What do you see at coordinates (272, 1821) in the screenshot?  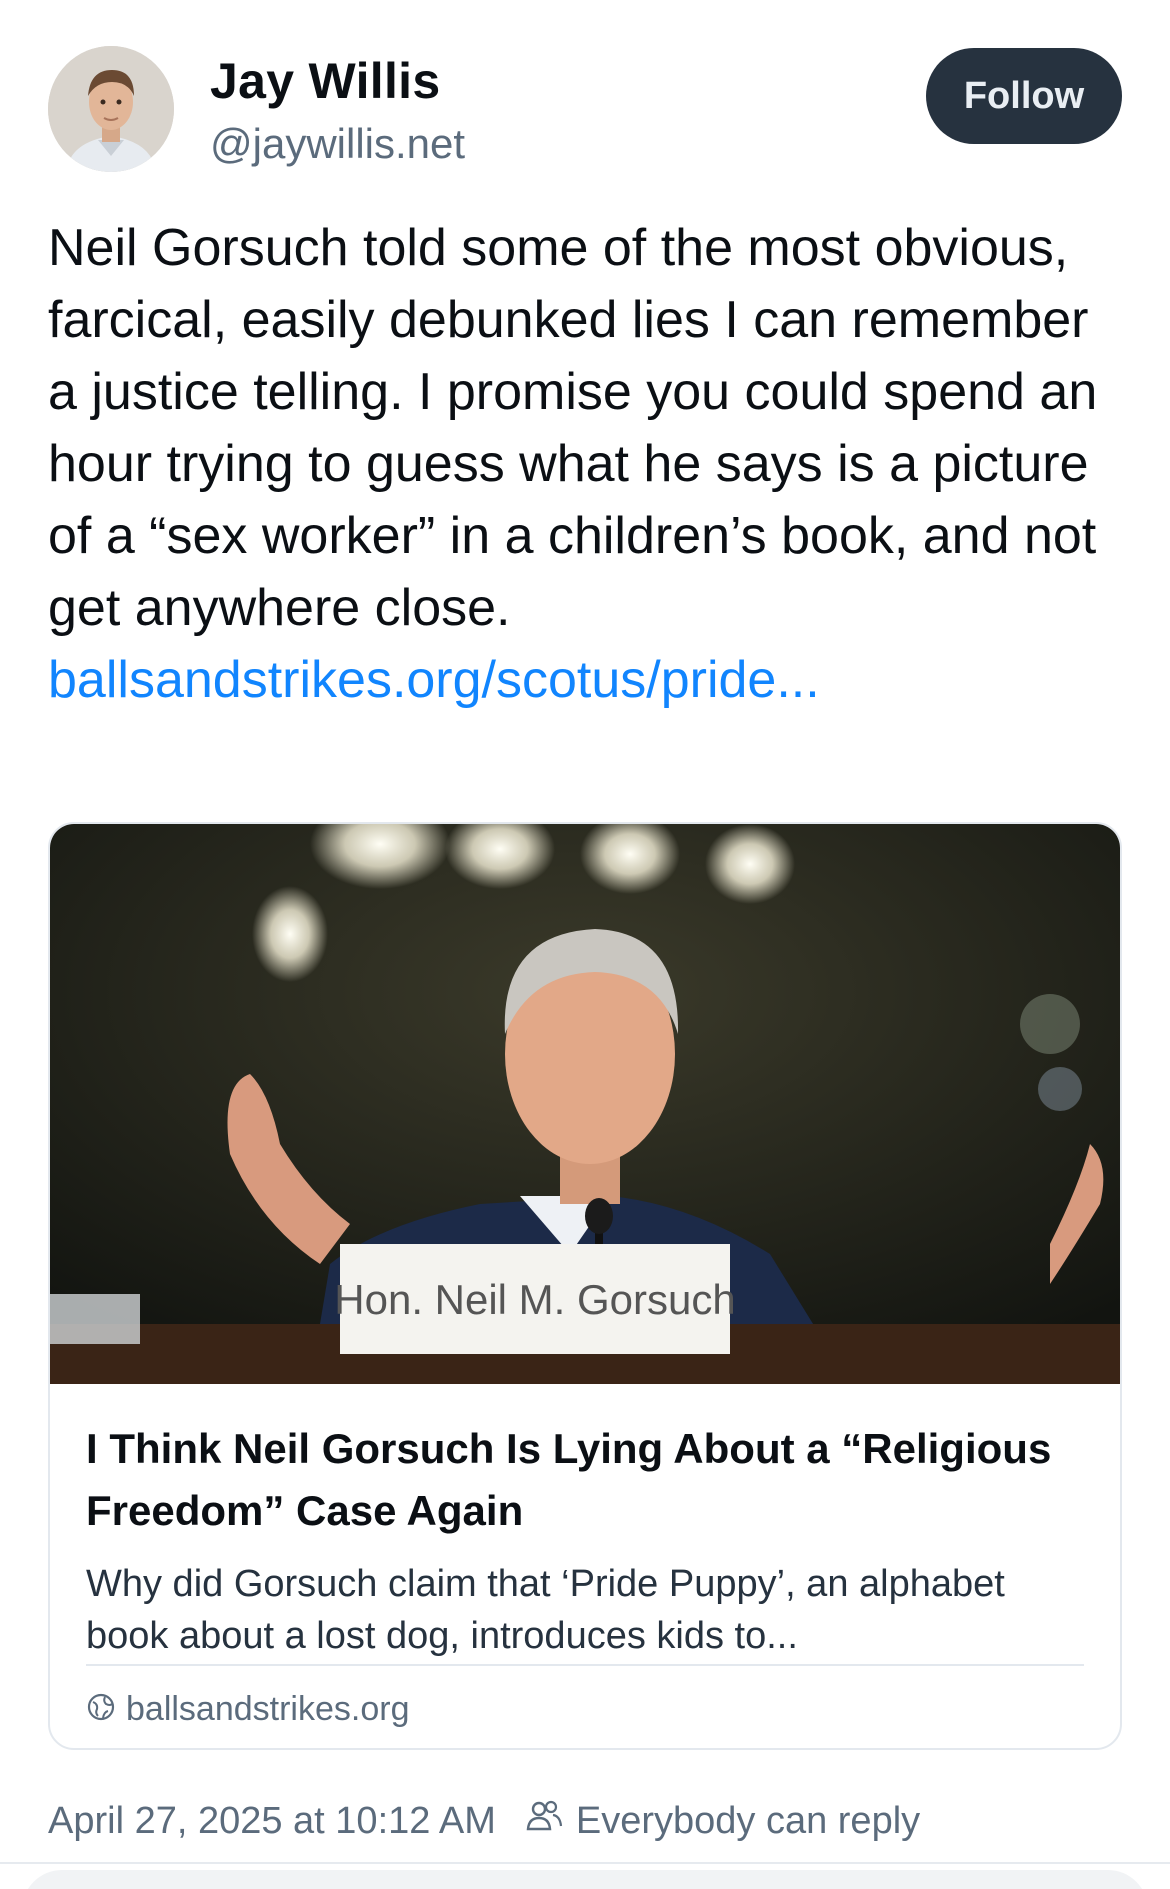 I see `post-timestamp: April 27, 2025 at 10:12 AM` at bounding box center [272, 1821].